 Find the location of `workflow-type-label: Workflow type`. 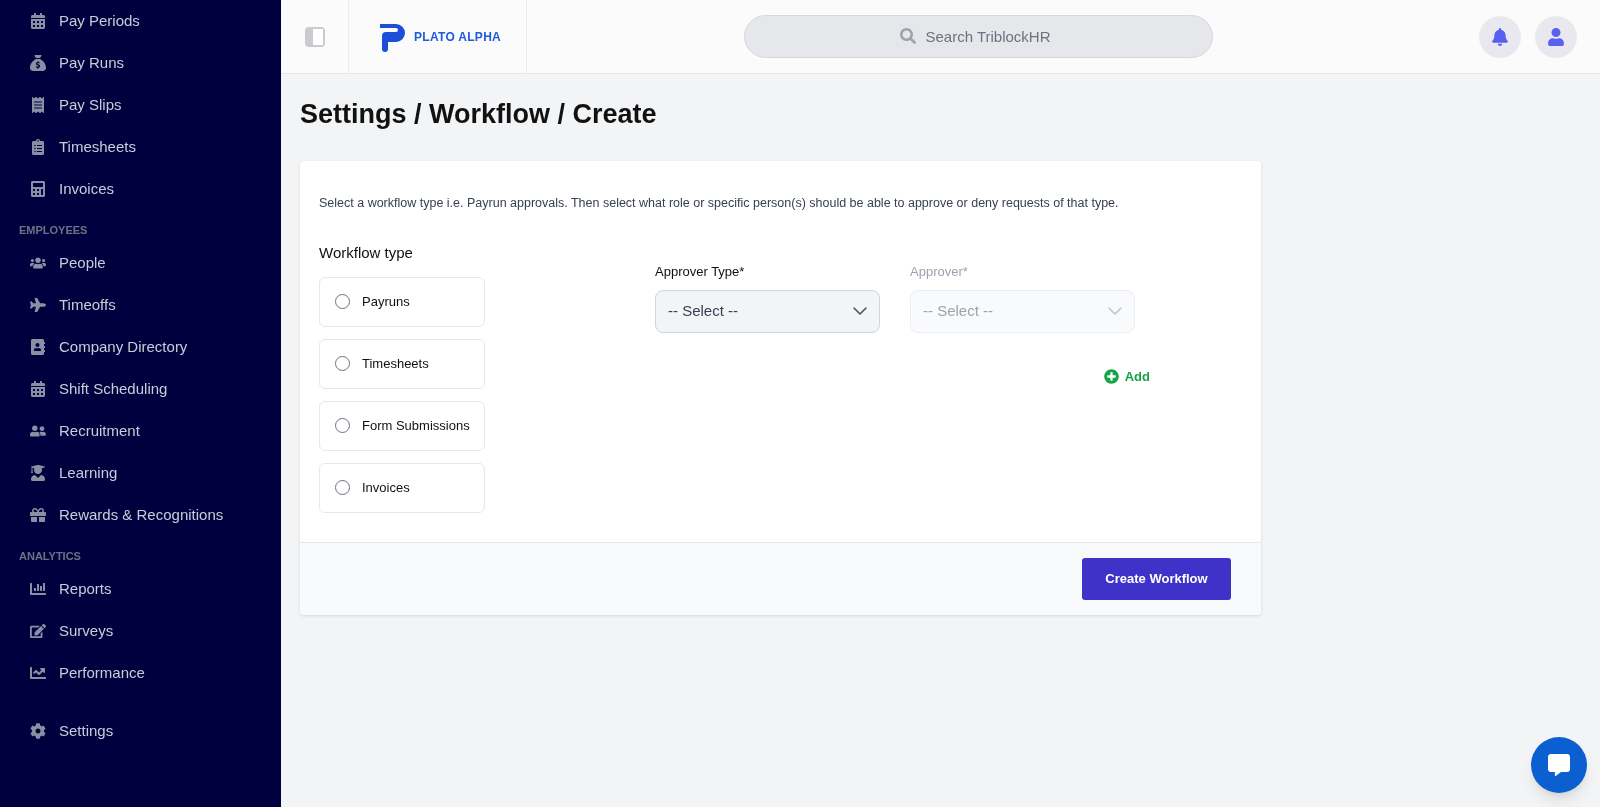

workflow-type-label: Workflow type is located at coordinates (366, 253).